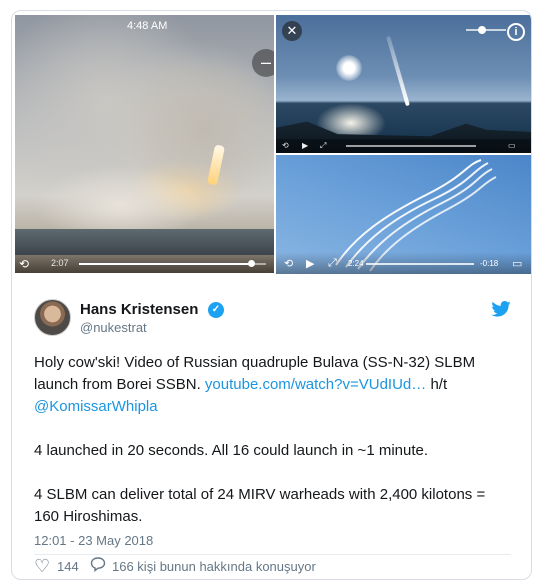 This screenshot has height=587, width=538. Describe the element at coordinates (356, 263) in the screenshot. I see `current-time: 2:24` at that location.